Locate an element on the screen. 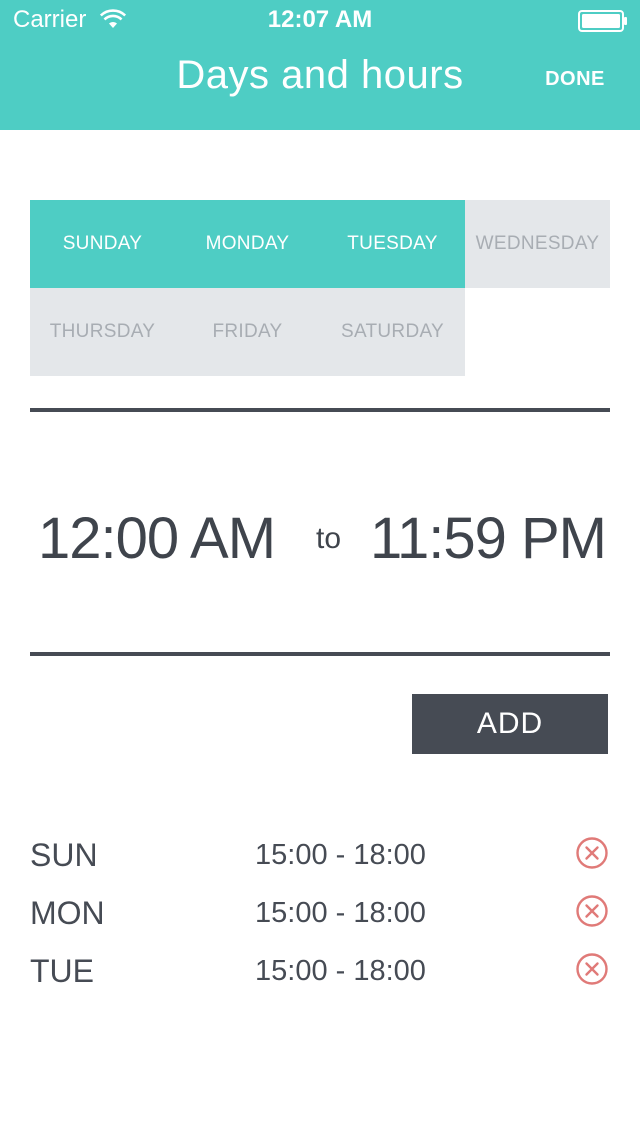  day-toggle-tuesday: TUESDAY is located at coordinates (392, 244).